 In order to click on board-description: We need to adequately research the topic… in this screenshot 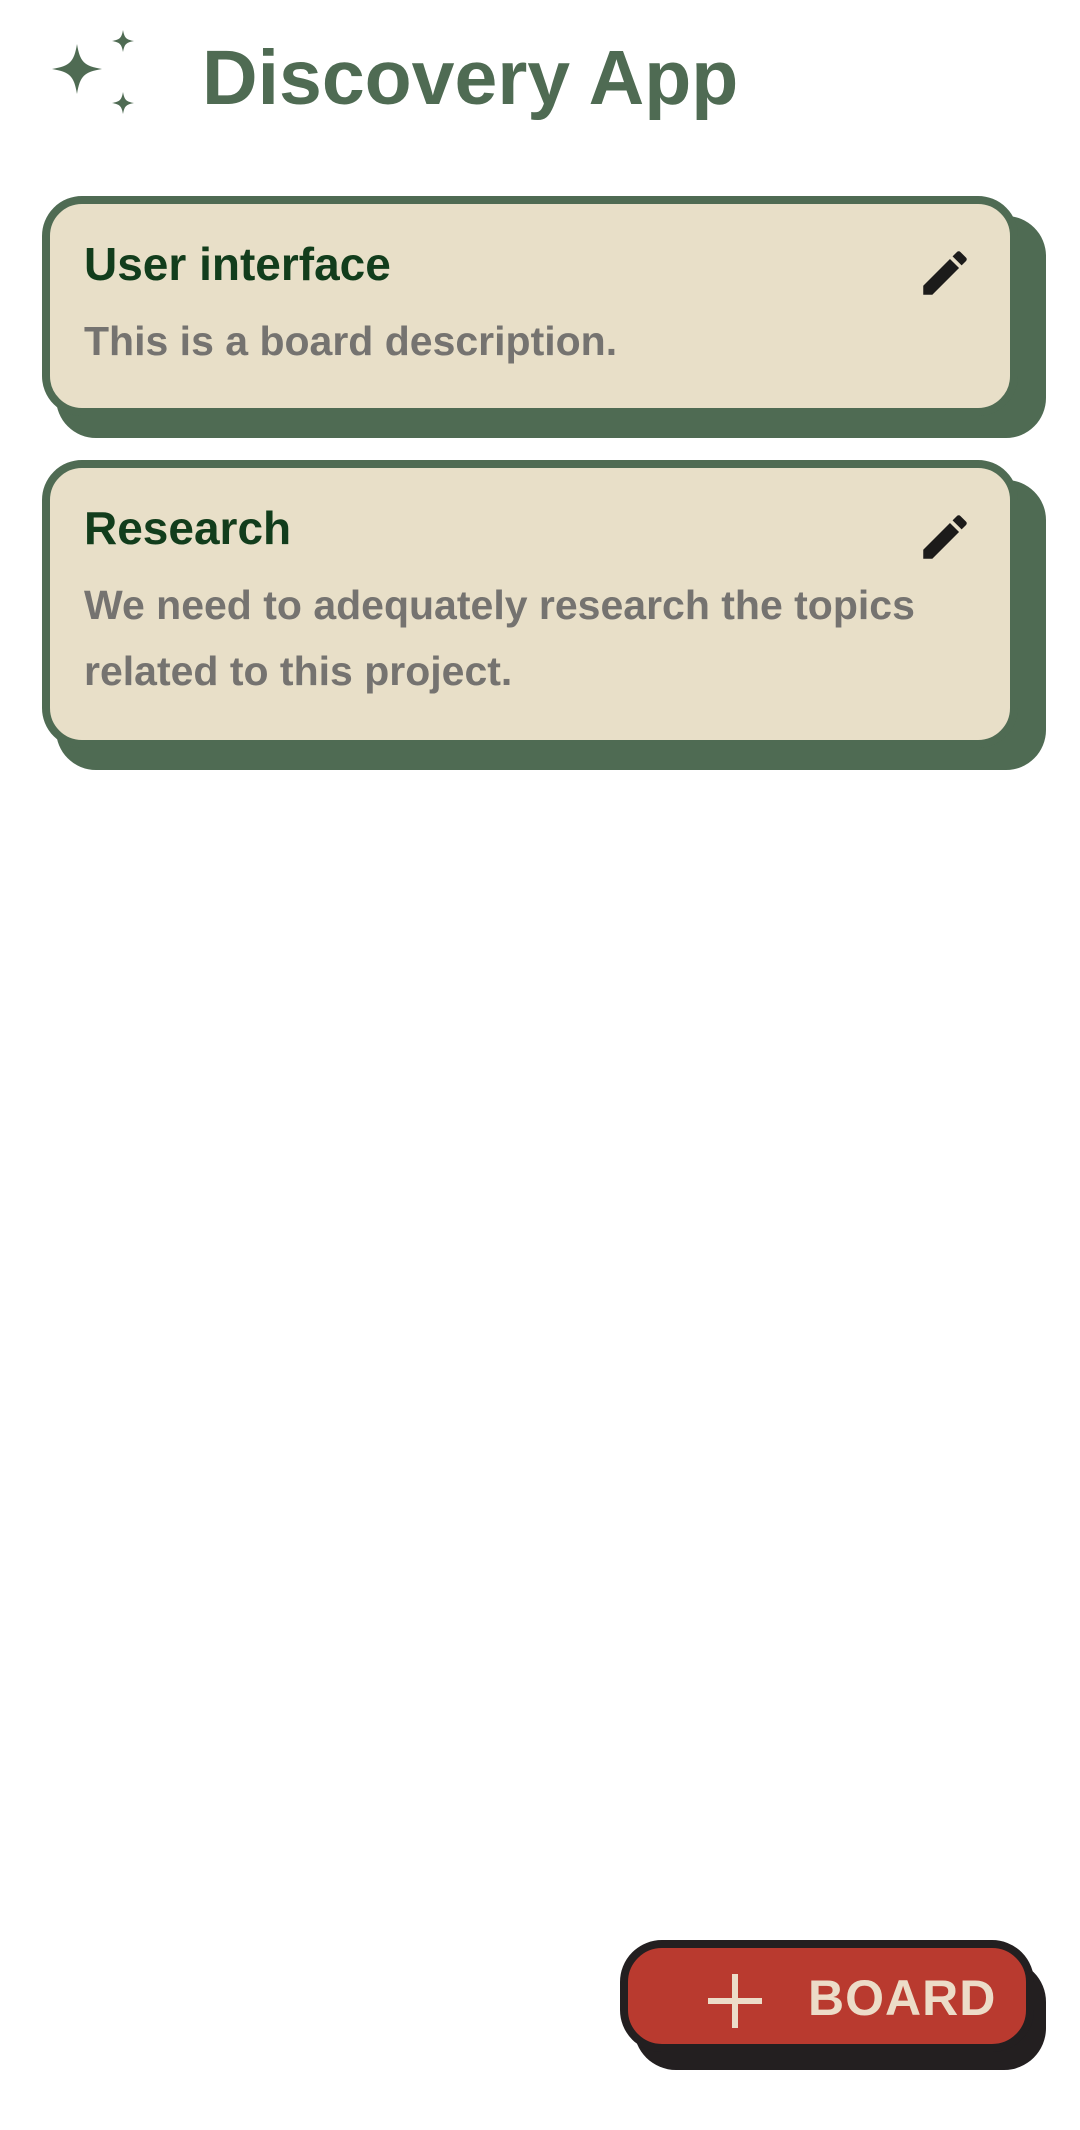, I will do `click(499, 638)`.